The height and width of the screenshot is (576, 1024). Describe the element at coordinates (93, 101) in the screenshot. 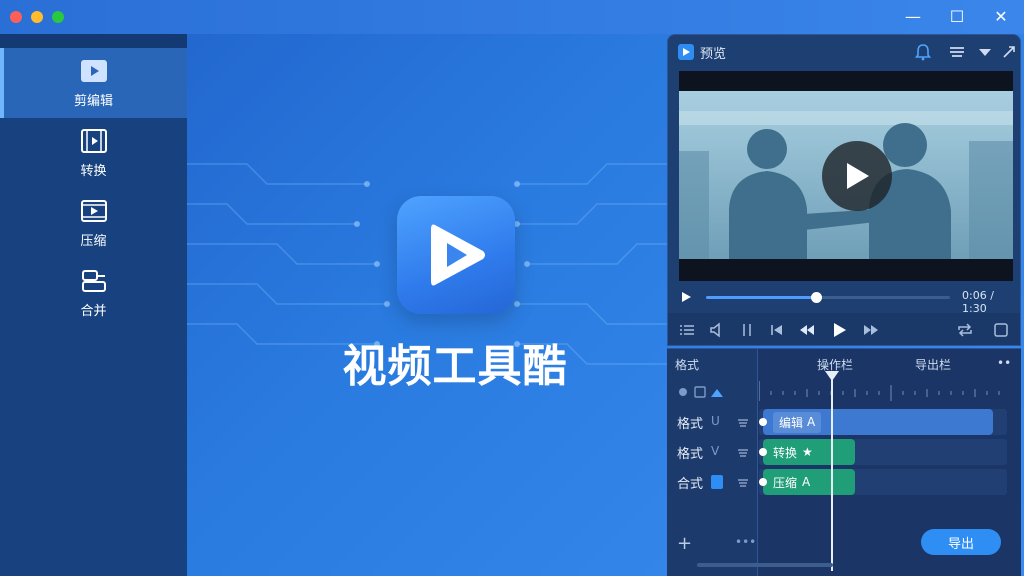

I see `sidebar-item-label: 剪编辑` at that location.